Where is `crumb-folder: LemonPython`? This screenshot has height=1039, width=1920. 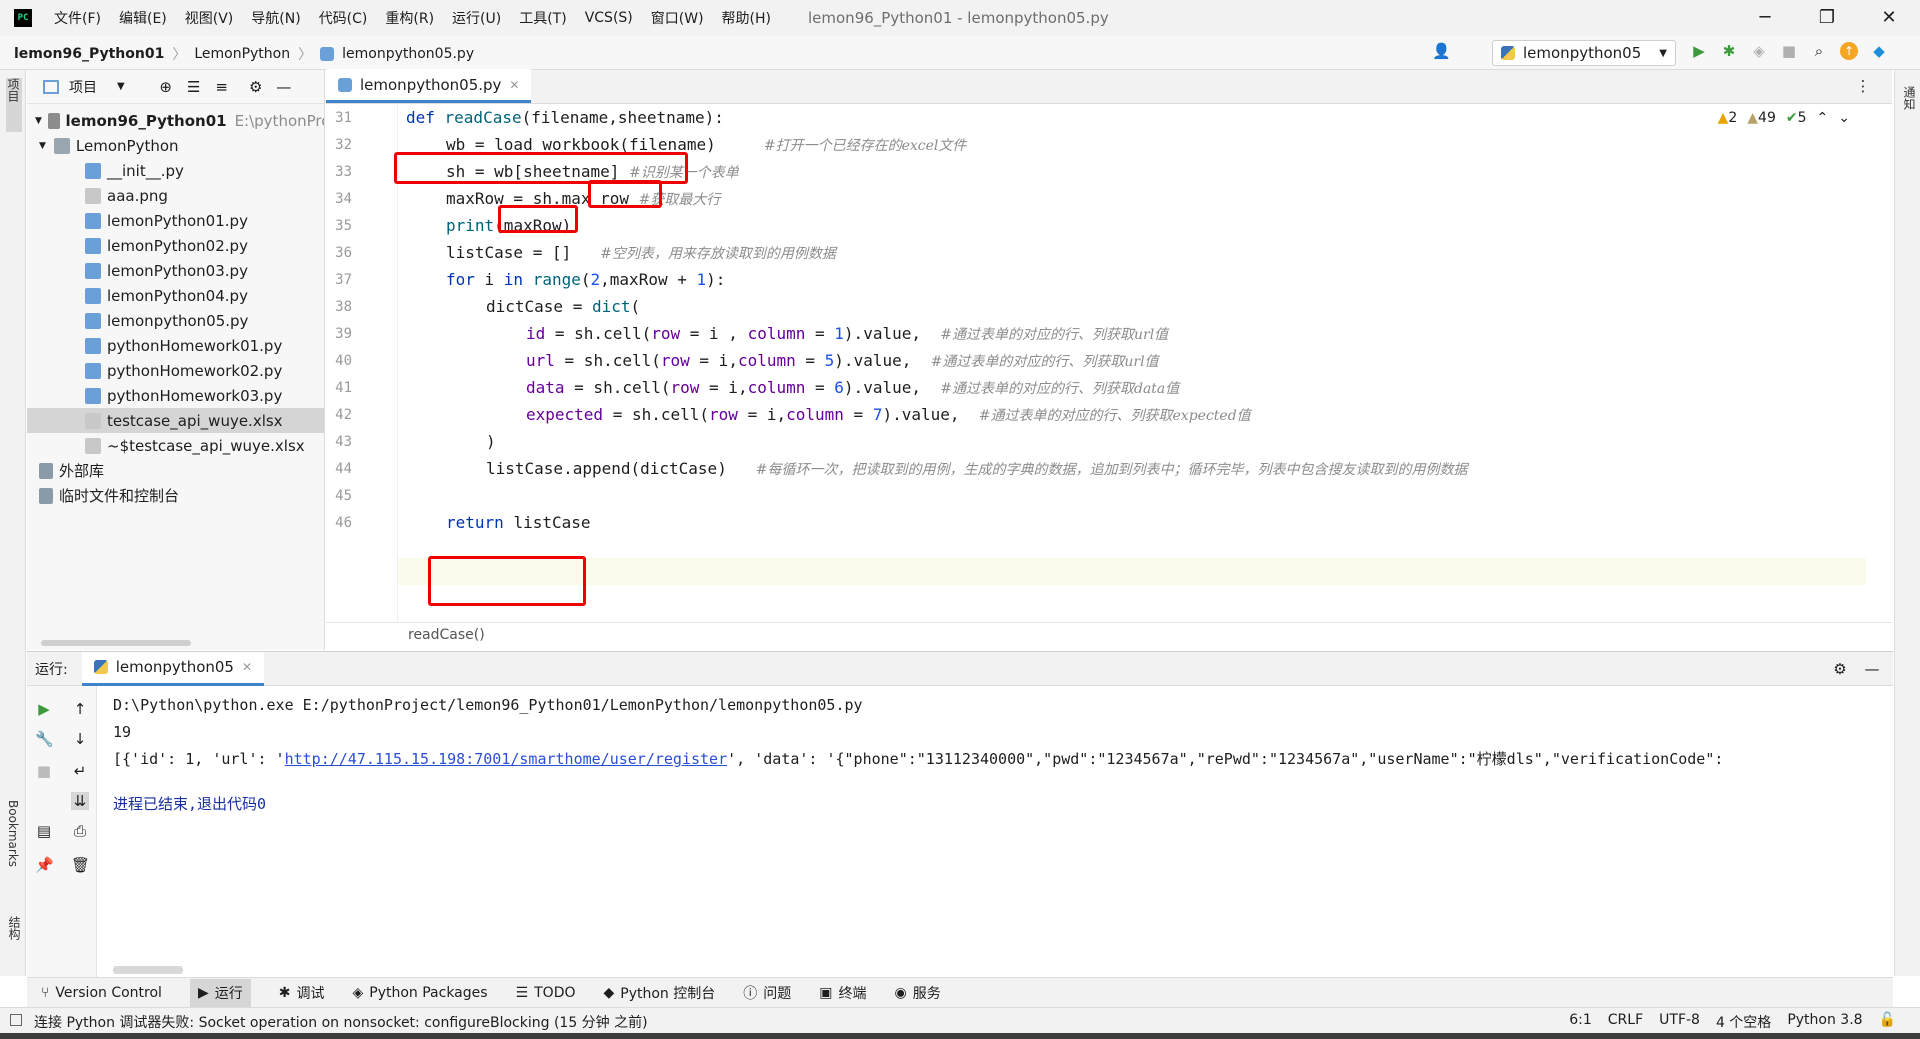
crumb-folder: LemonPython is located at coordinates (242, 54).